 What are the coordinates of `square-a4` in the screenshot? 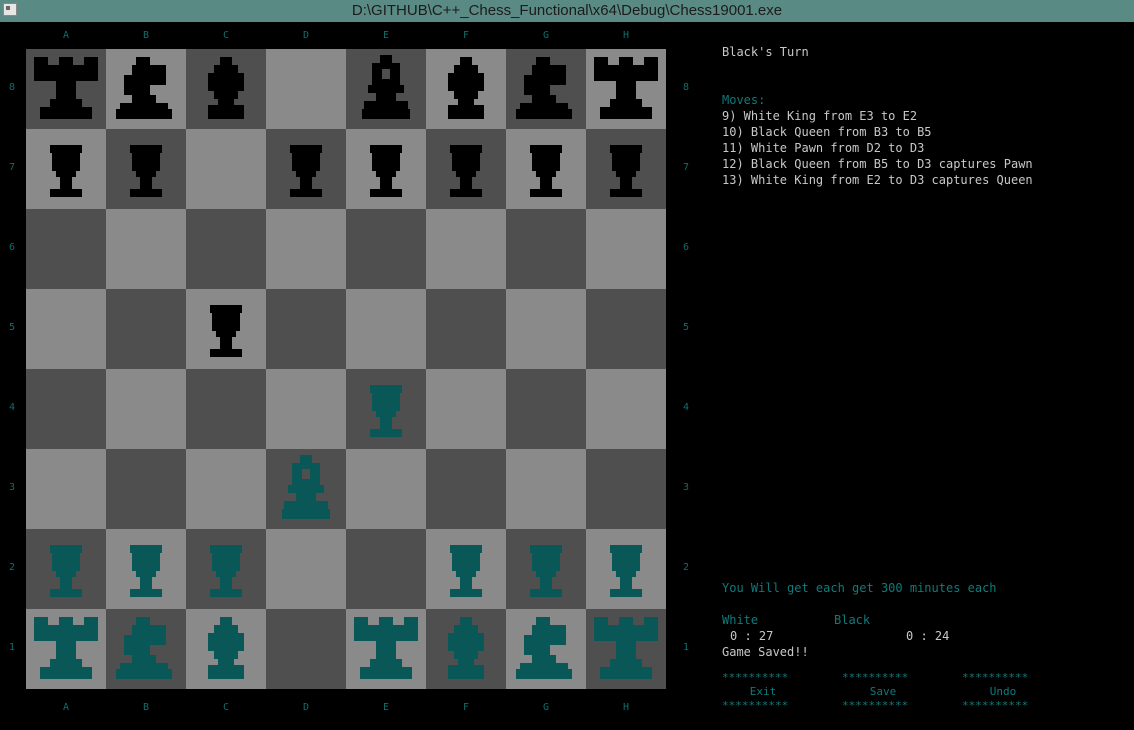 It's located at (66, 409).